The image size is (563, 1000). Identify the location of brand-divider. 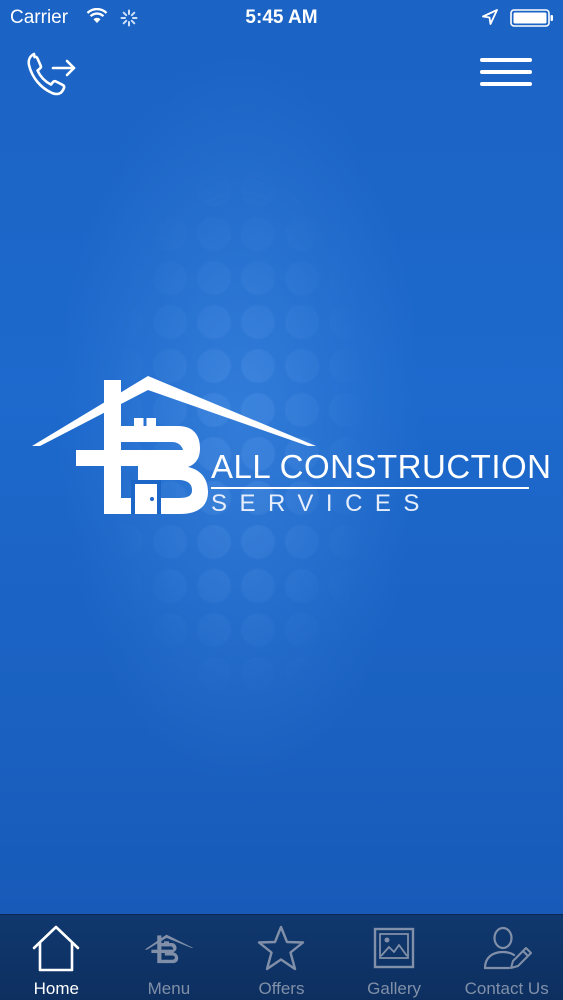
(370, 488).